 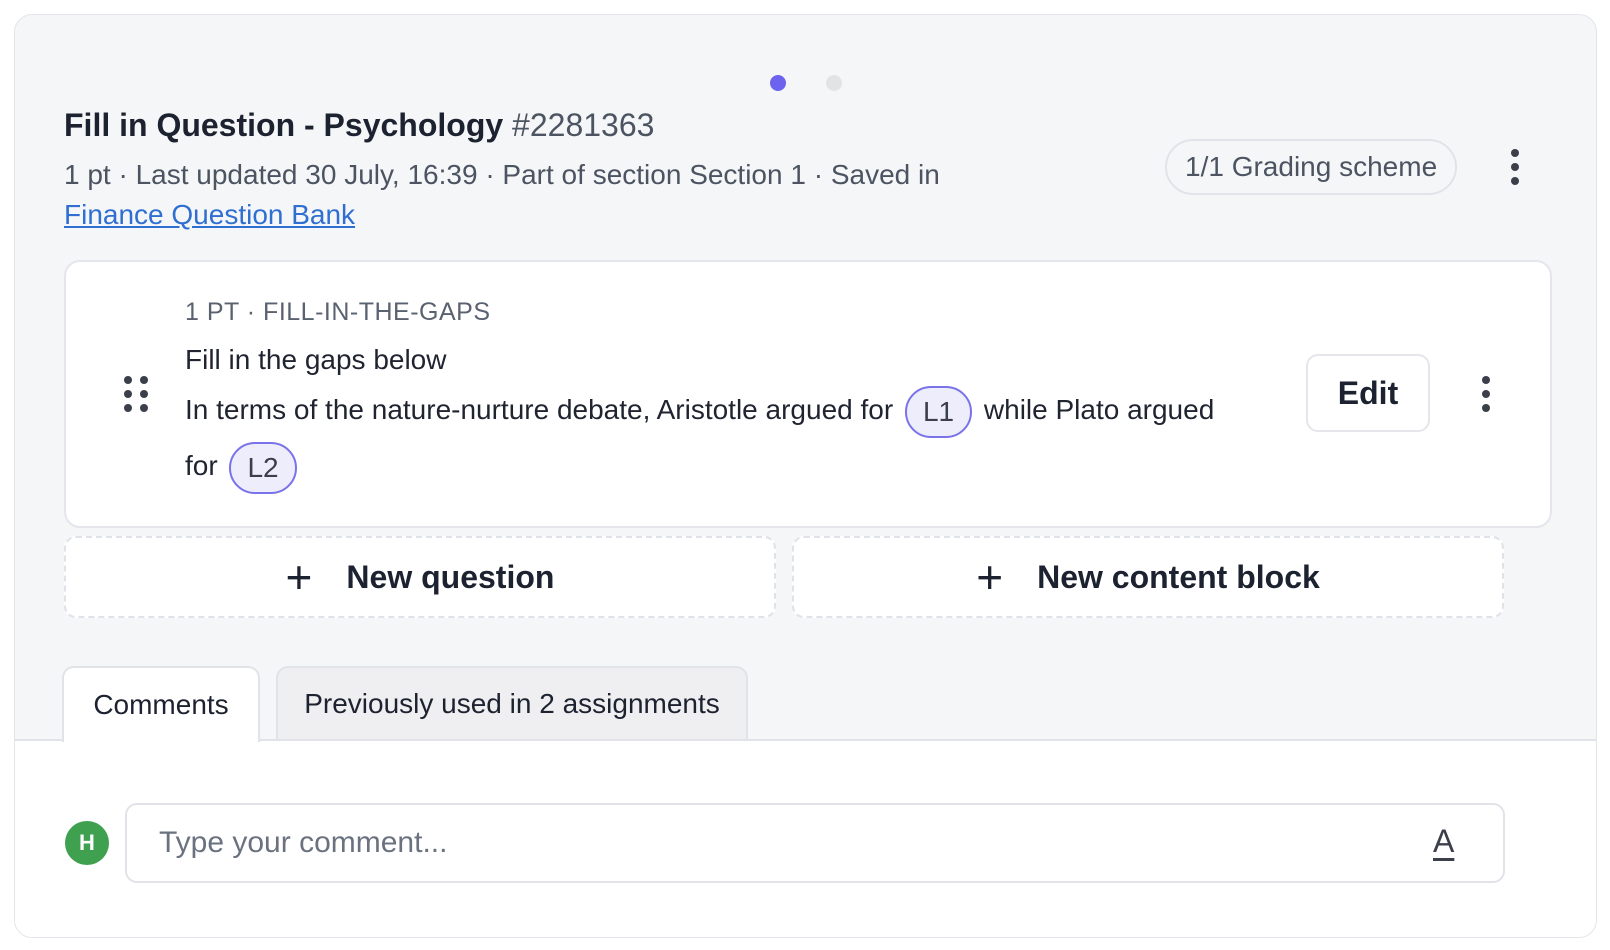 What do you see at coordinates (87, 843) in the screenshot?
I see `avatar: H` at bounding box center [87, 843].